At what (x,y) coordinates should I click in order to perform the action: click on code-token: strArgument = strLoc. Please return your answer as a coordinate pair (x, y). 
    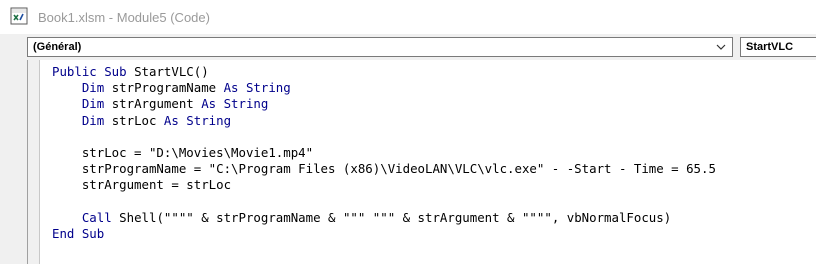
    Looking at the image, I should click on (142, 185).